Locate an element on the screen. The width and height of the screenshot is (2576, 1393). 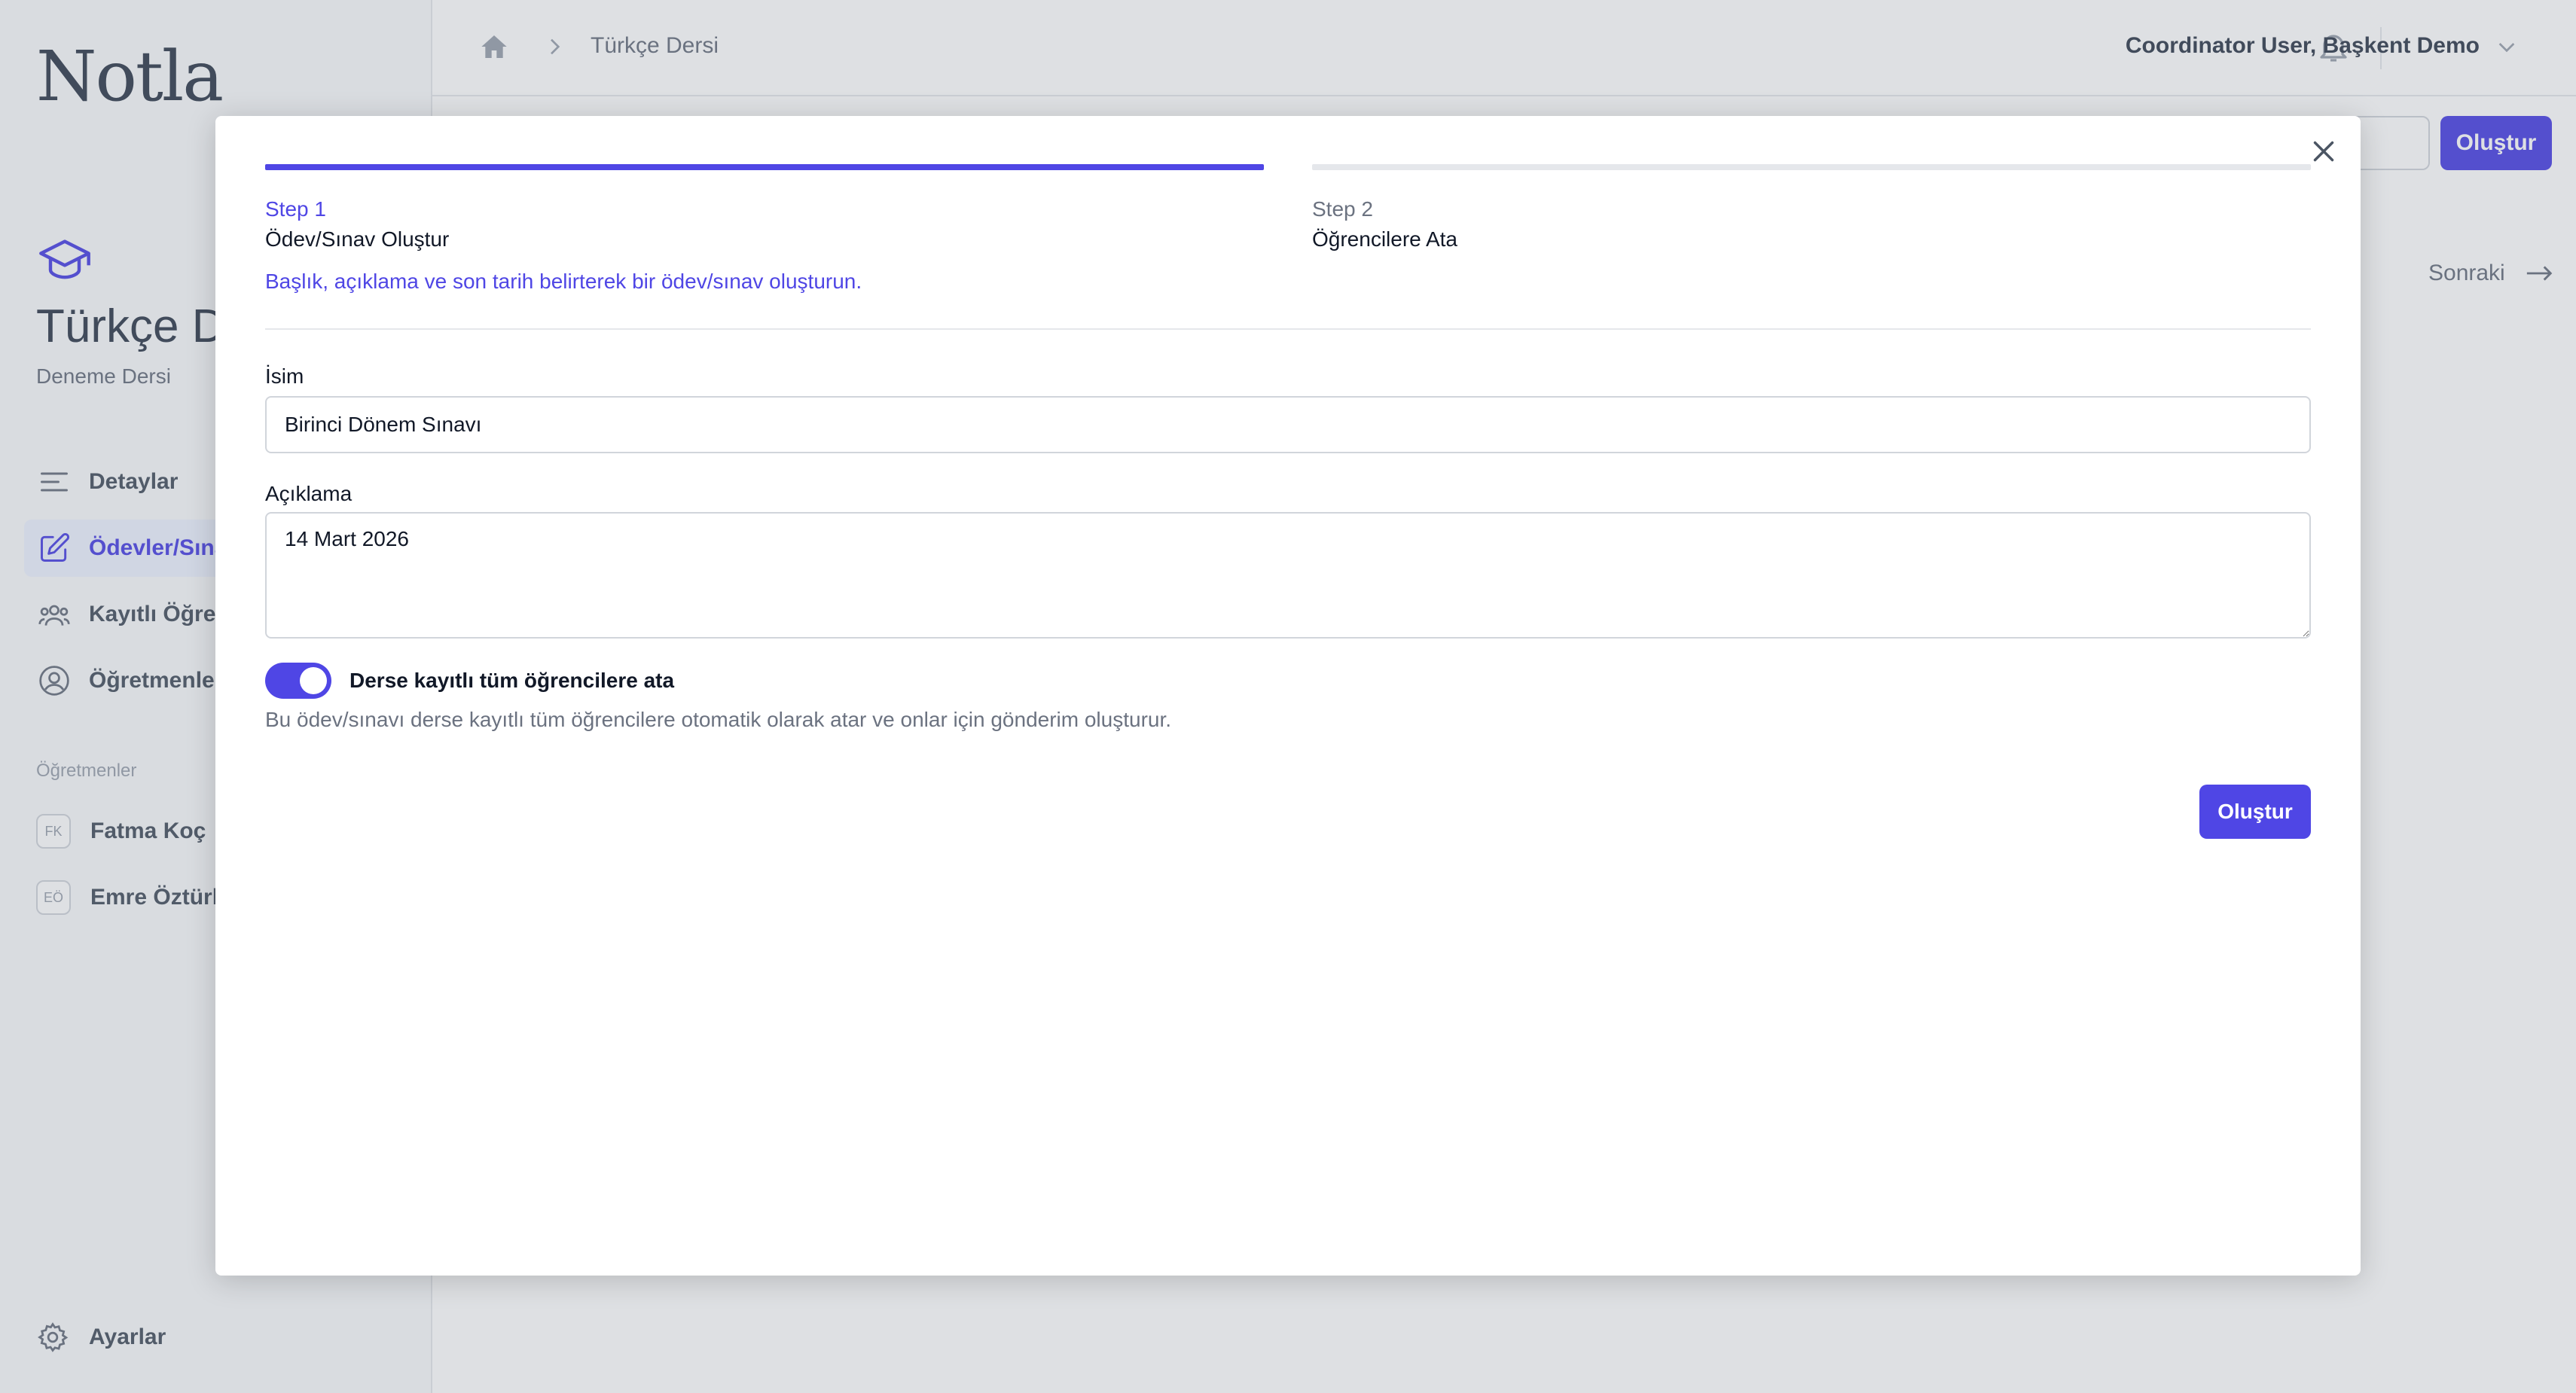
description-textarea: 14 Mart 2026 is located at coordinates (1288, 575).